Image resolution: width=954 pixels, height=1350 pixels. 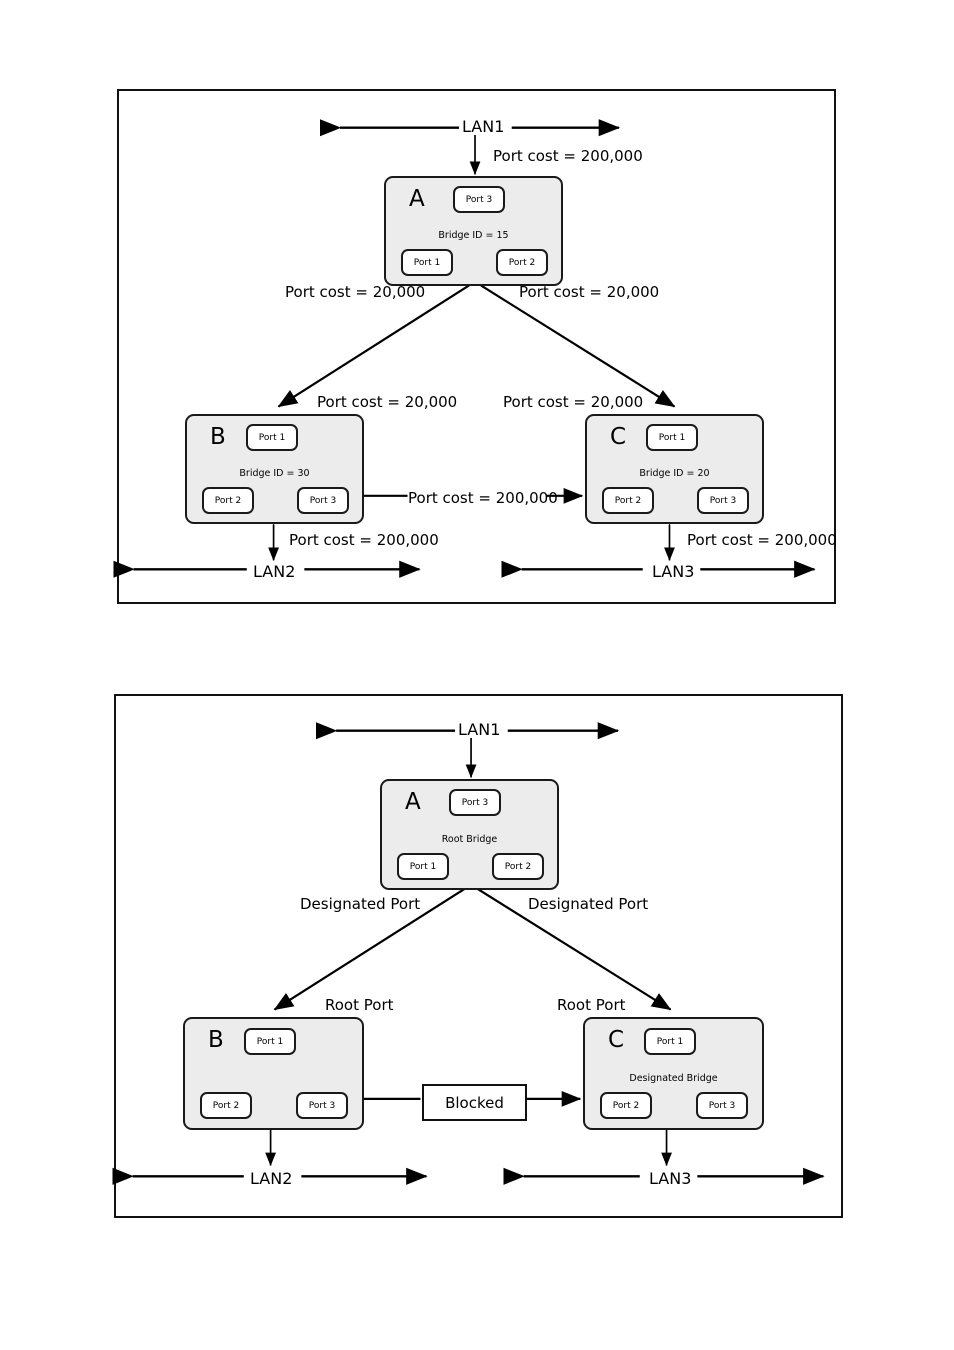 What do you see at coordinates (355, 292) in the screenshot?
I see `cost-a-left-upper: Port cost = 20,000` at bounding box center [355, 292].